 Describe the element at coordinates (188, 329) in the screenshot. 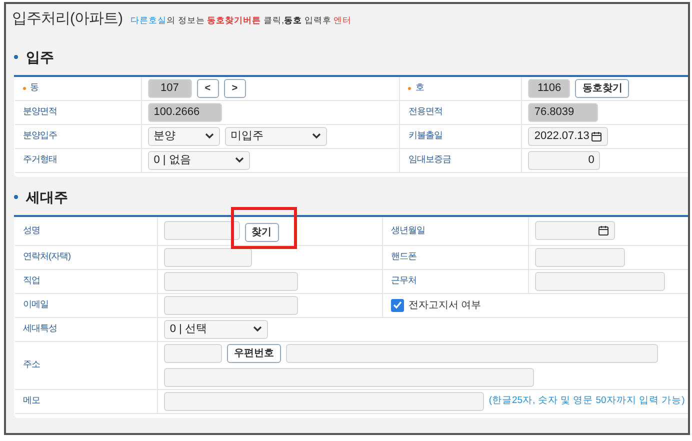

I see `select-value: 0 | 선택` at that location.